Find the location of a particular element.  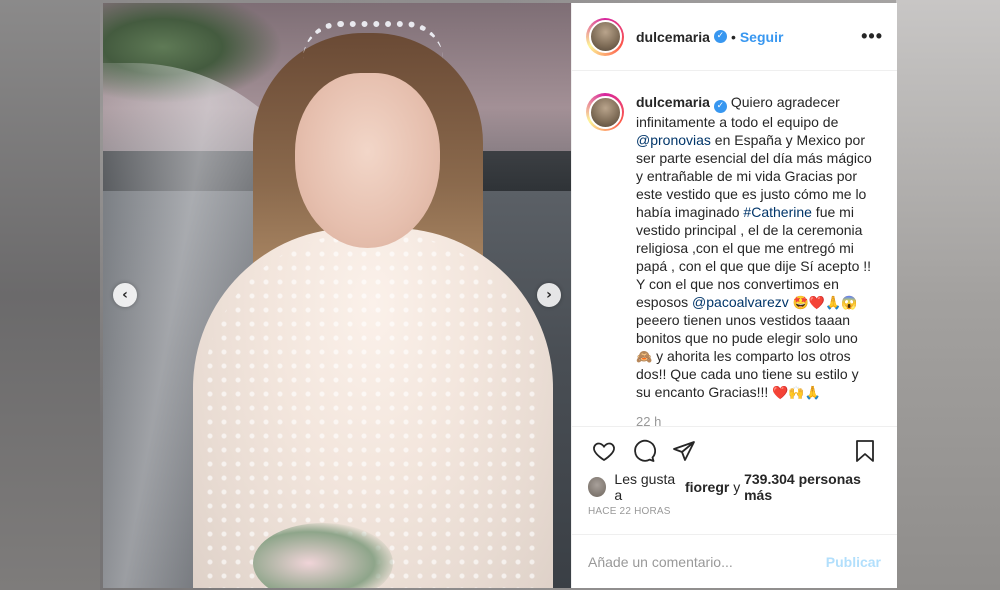

carousel-next-button: › is located at coordinates (549, 295).